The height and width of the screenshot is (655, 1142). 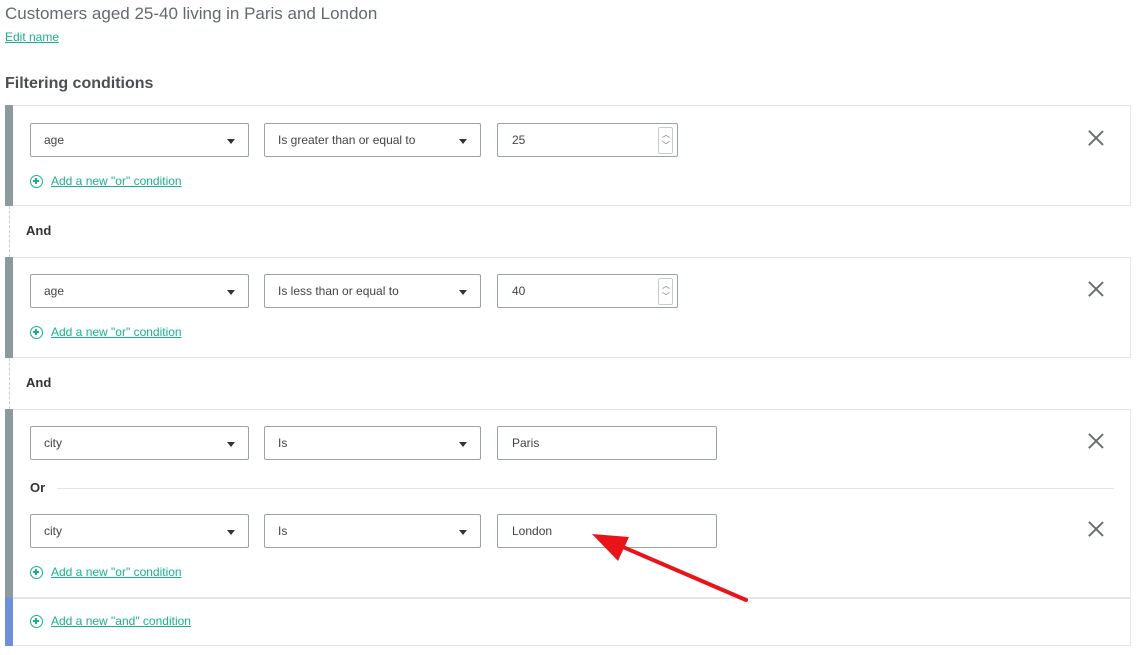 I want to click on condition-row: age Is less than or equal to 40 ︿ ﹀, so click(x=567, y=291).